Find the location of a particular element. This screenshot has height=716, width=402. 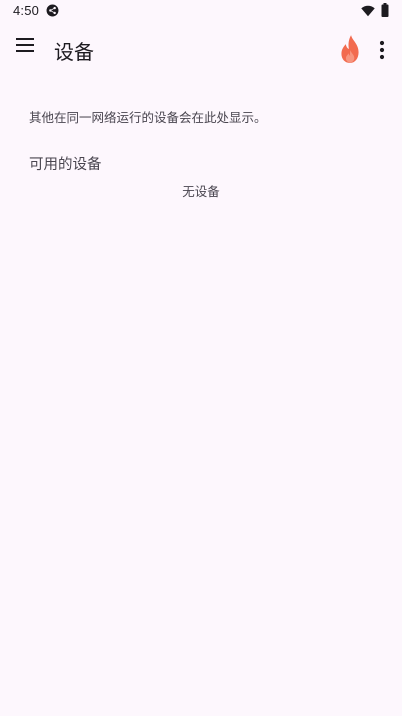

battery-icon is located at coordinates (385, 10).